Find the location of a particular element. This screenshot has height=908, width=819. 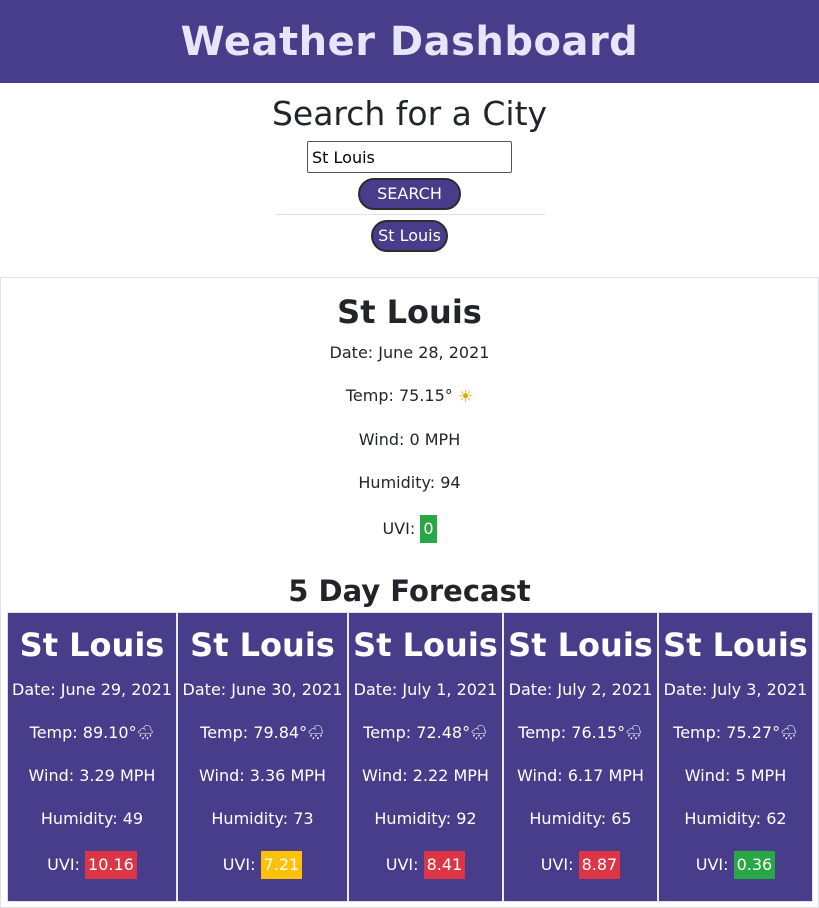

current-temp-line: Temp: 75.15° ☀ is located at coordinates (409, 396).